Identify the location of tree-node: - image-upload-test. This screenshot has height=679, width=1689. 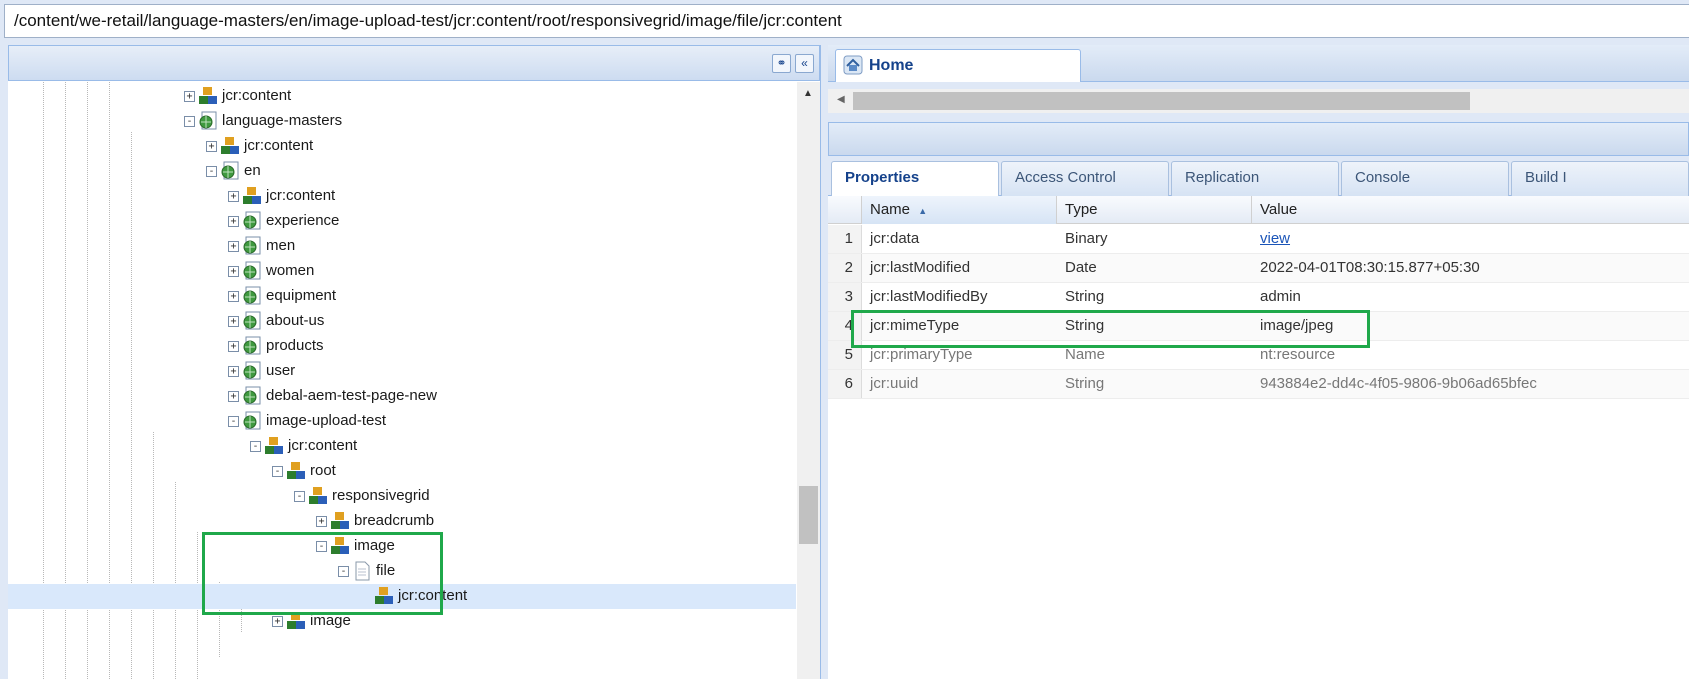
(402, 421).